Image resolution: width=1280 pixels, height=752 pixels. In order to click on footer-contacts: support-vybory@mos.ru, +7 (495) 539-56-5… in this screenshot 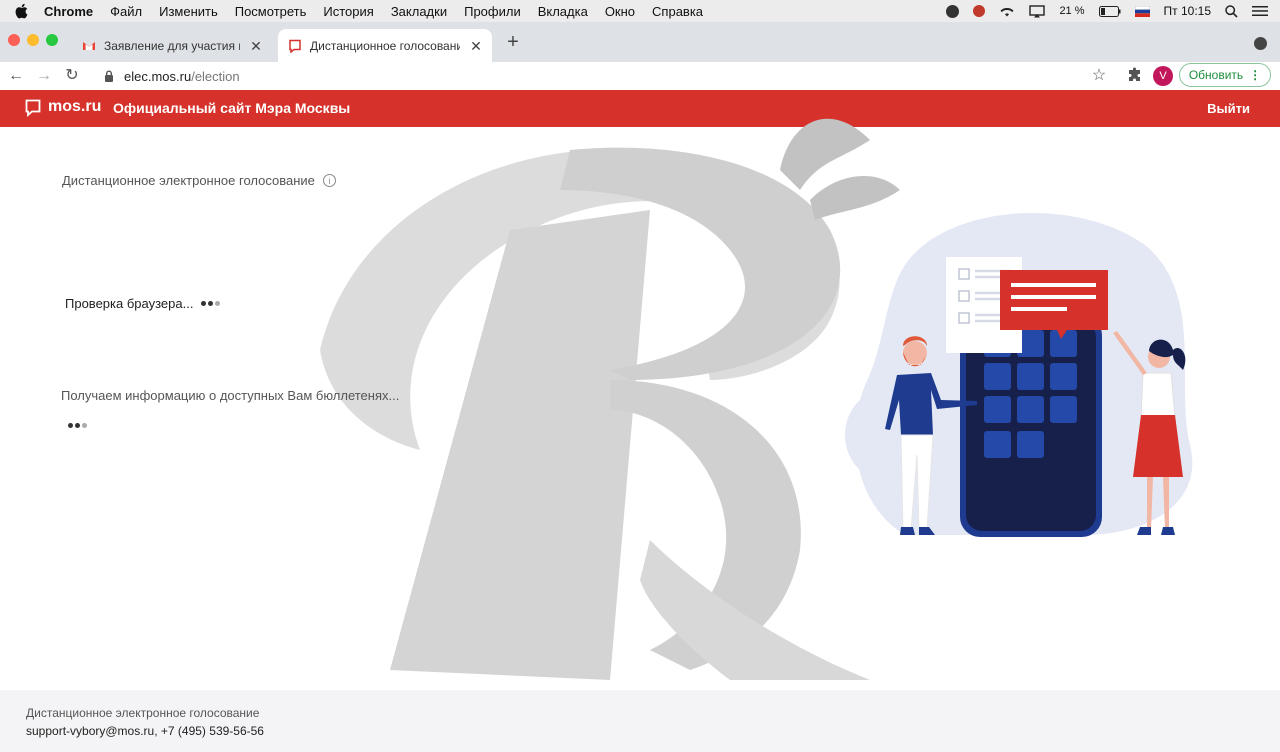, I will do `click(145, 731)`.